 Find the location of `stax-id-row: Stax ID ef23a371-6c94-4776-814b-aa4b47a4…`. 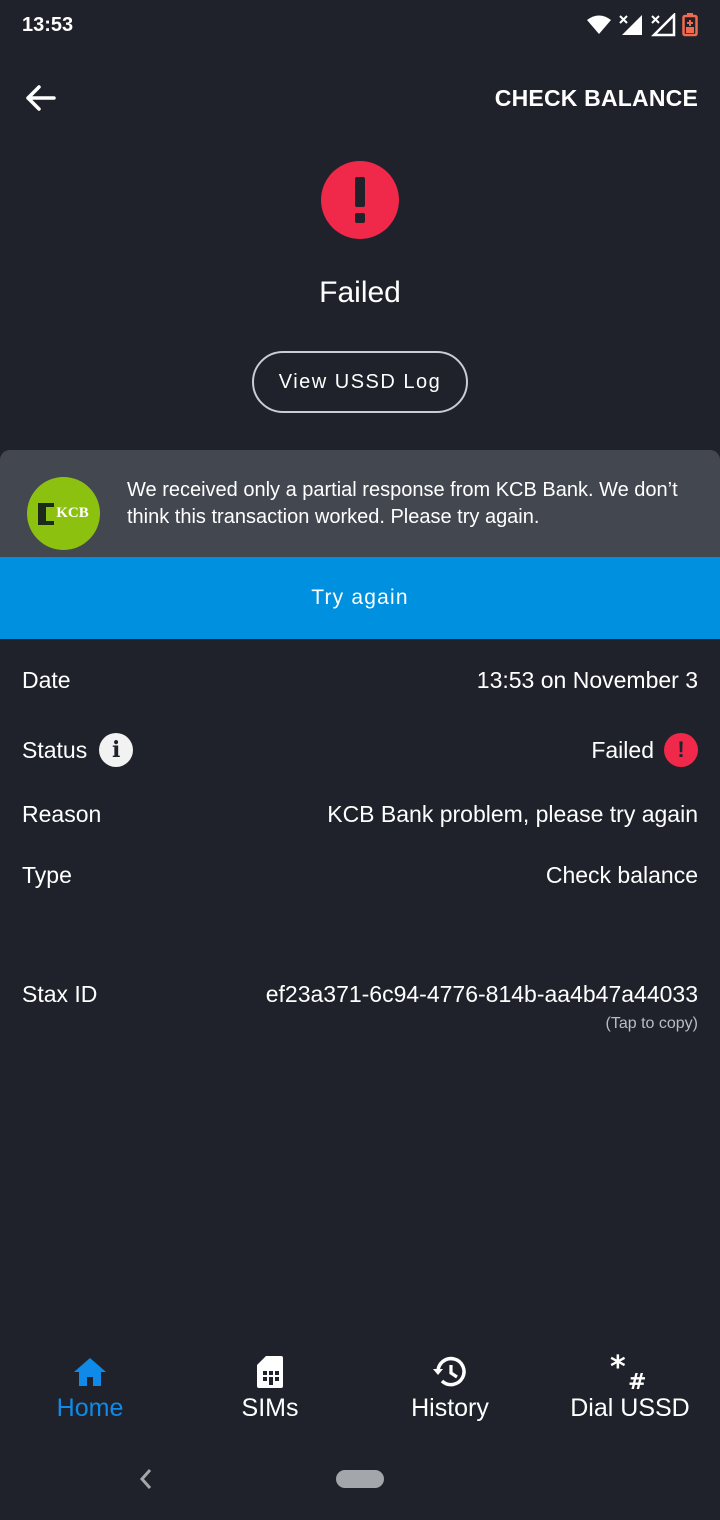

stax-id-row: Stax ID ef23a371-6c94-4776-814b-aa4b47a4… is located at coordinates (360, 994).